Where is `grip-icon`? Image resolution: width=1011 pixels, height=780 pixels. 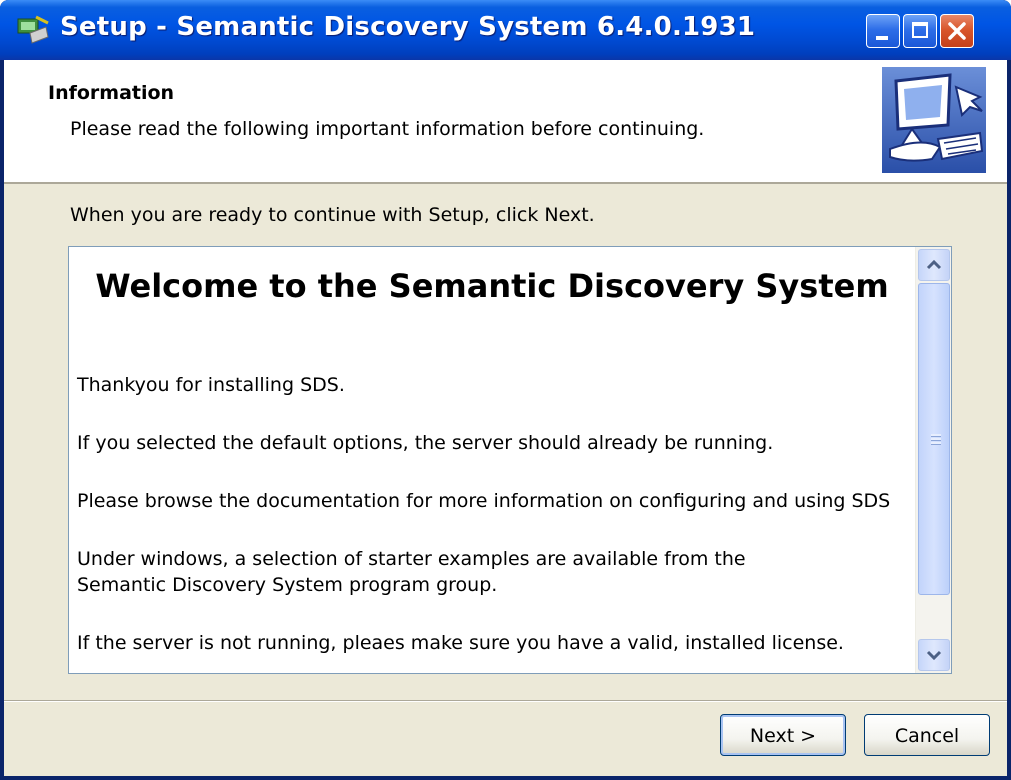
grip-icon is located at coordinates (936, 439).